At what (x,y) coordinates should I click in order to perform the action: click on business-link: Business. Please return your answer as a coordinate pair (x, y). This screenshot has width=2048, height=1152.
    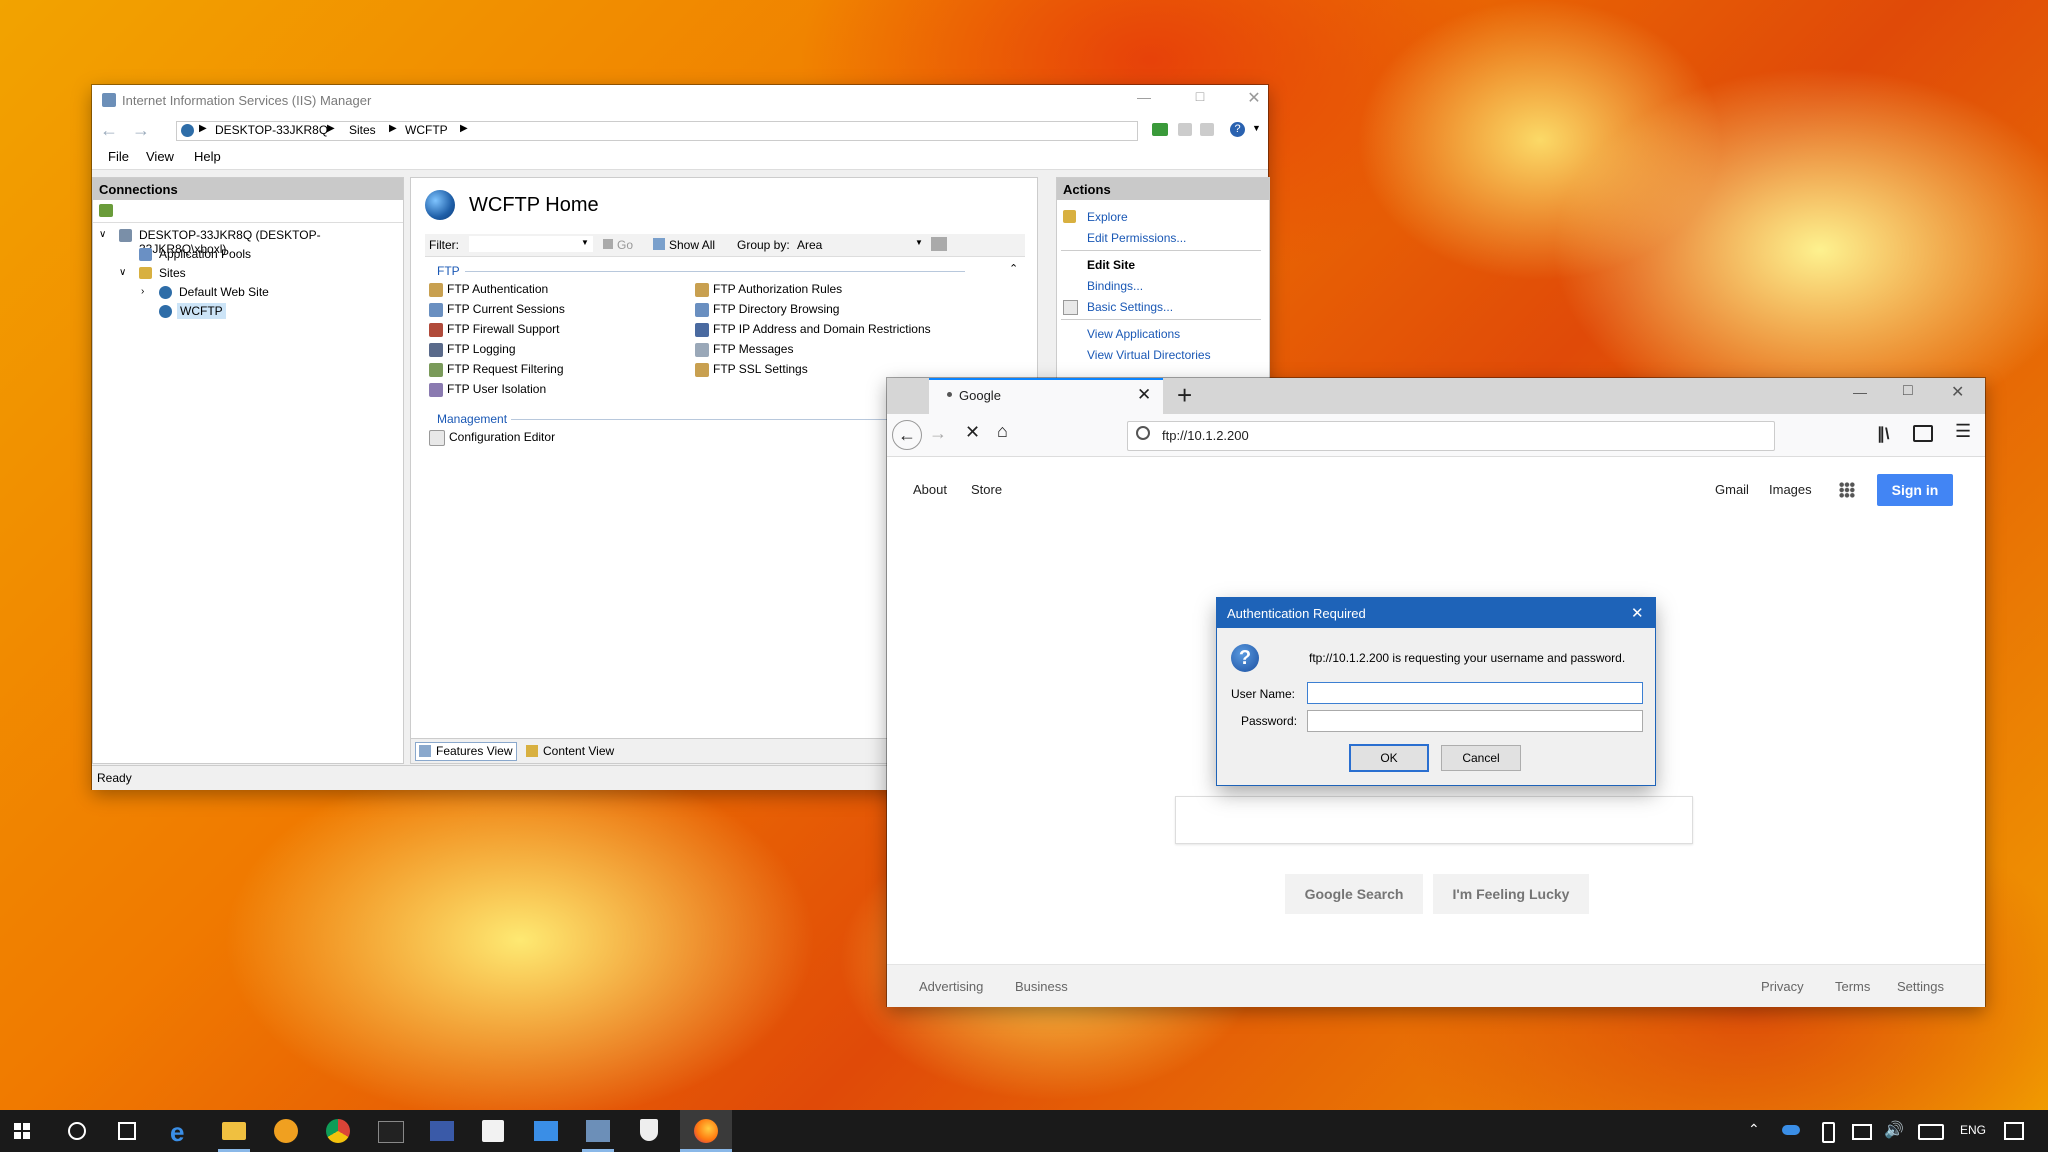
    Looking at the image, I should click on (1041, 986).